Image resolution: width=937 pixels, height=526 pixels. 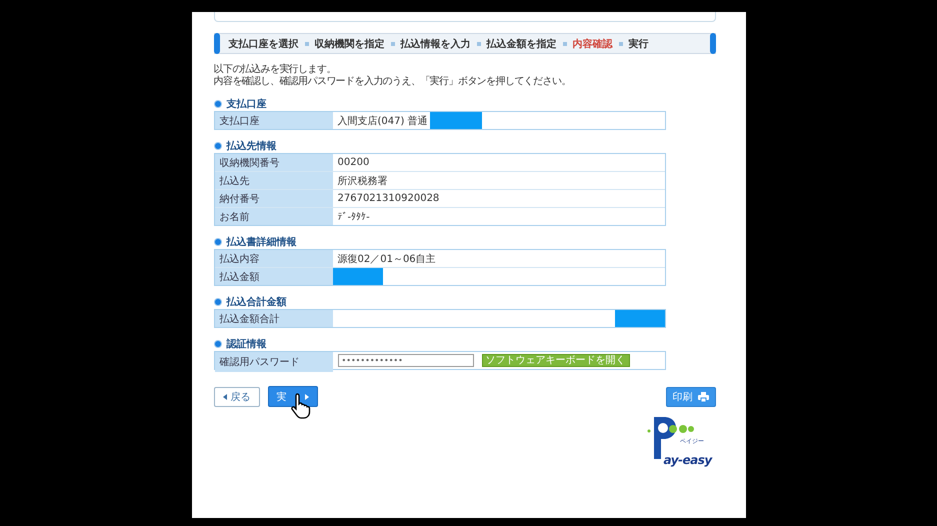 I want to click on row-label: 払込金額合計, so click(x=273, y=318).